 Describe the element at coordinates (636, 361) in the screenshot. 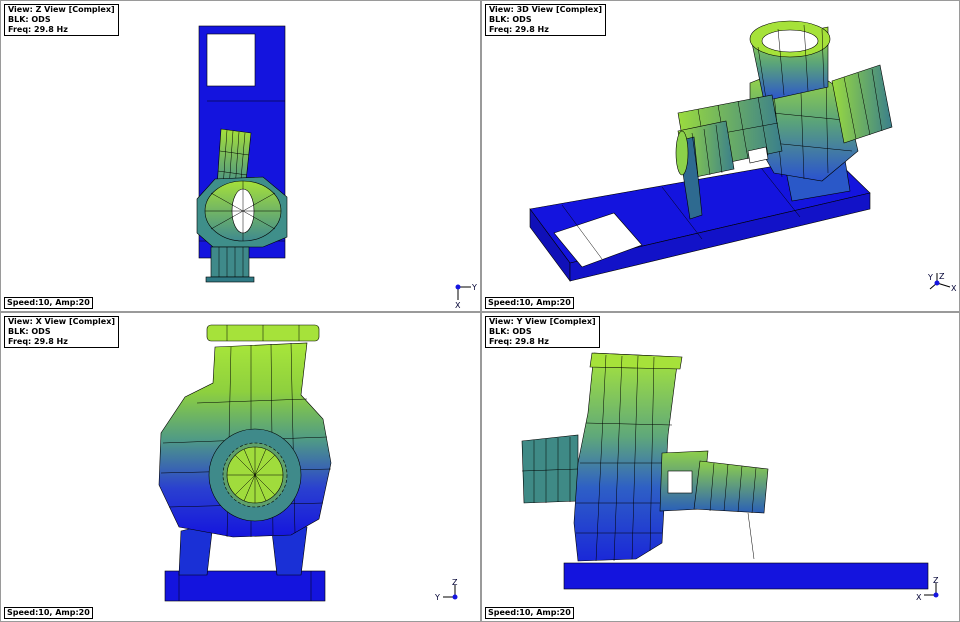

I see `discharge-flange` at that location.